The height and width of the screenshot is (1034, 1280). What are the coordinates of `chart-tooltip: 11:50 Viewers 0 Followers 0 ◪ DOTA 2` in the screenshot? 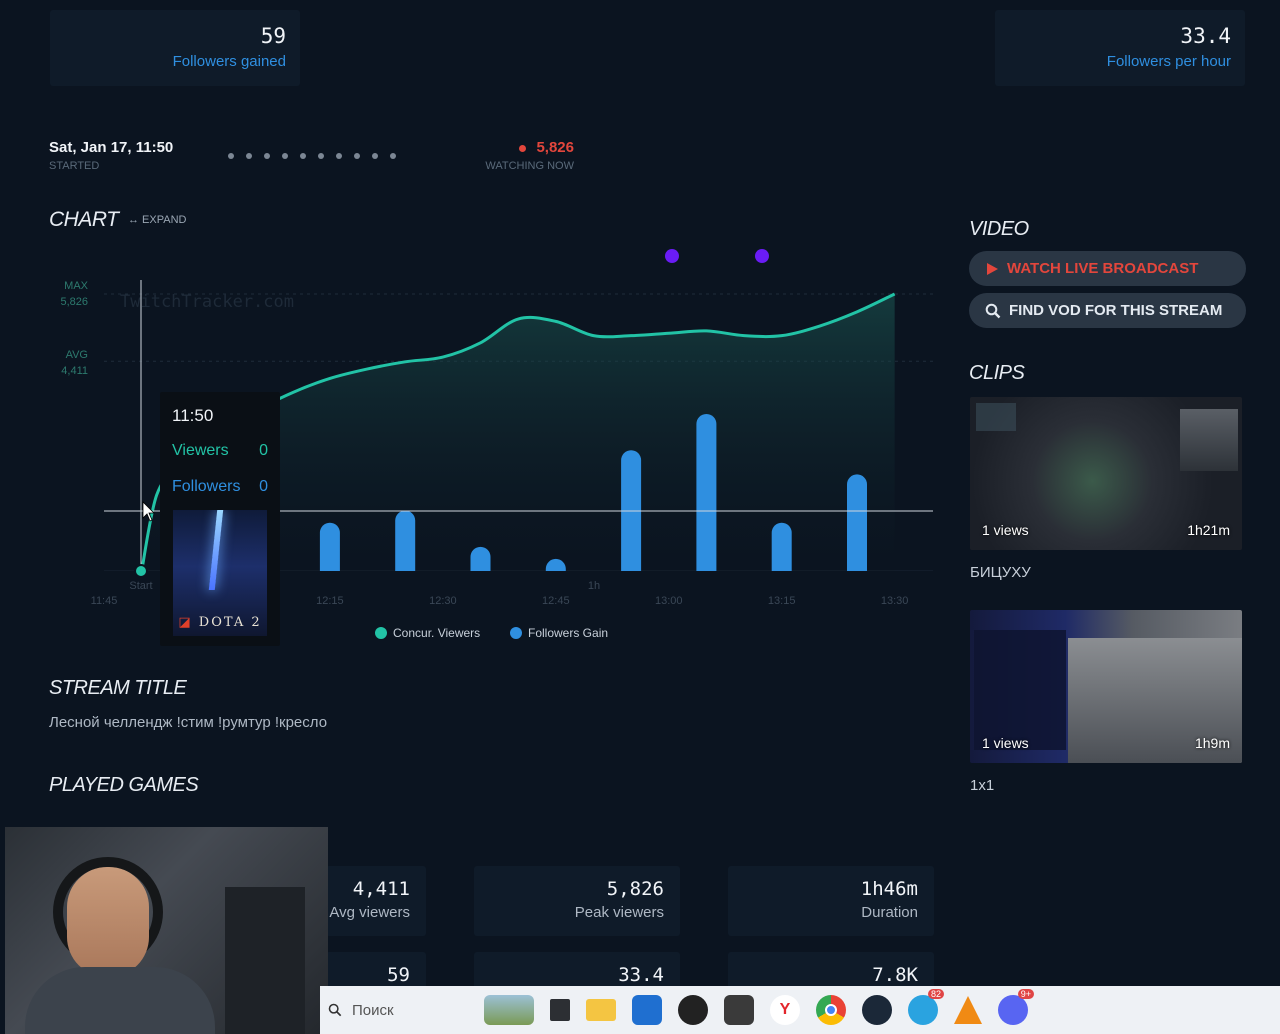 It's located at (220, 519).